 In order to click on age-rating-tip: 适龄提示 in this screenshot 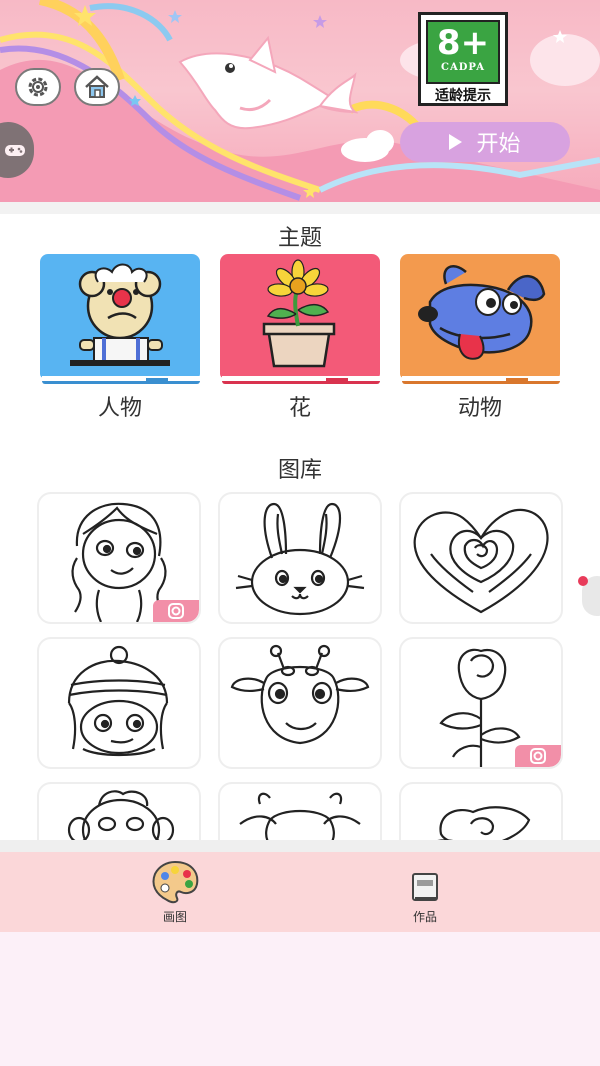, I will do `click(463, 96)`.